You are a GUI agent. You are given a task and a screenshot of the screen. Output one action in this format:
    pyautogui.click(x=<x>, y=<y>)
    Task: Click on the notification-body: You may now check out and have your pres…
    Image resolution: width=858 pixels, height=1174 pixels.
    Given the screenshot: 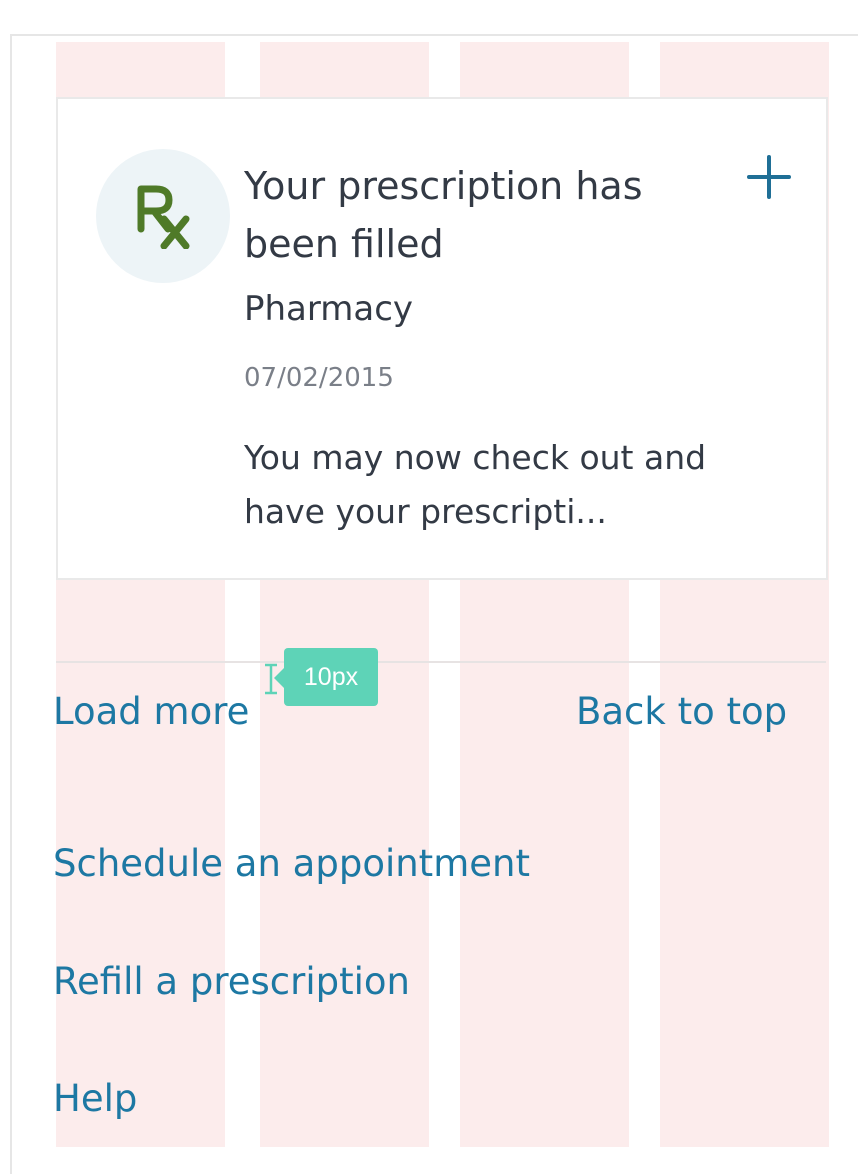 What is the action you would take?
    pyautogui.click(x=475, y=484)
    